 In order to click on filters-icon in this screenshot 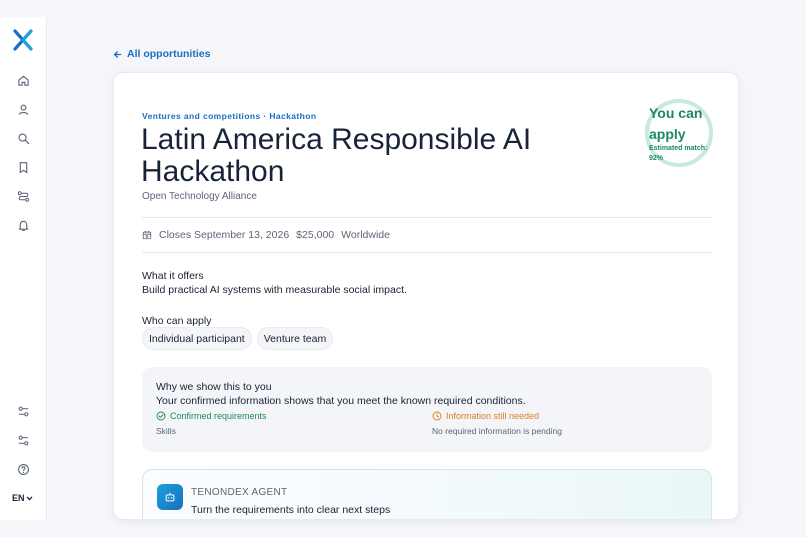, I will do `click(23, 411)`.